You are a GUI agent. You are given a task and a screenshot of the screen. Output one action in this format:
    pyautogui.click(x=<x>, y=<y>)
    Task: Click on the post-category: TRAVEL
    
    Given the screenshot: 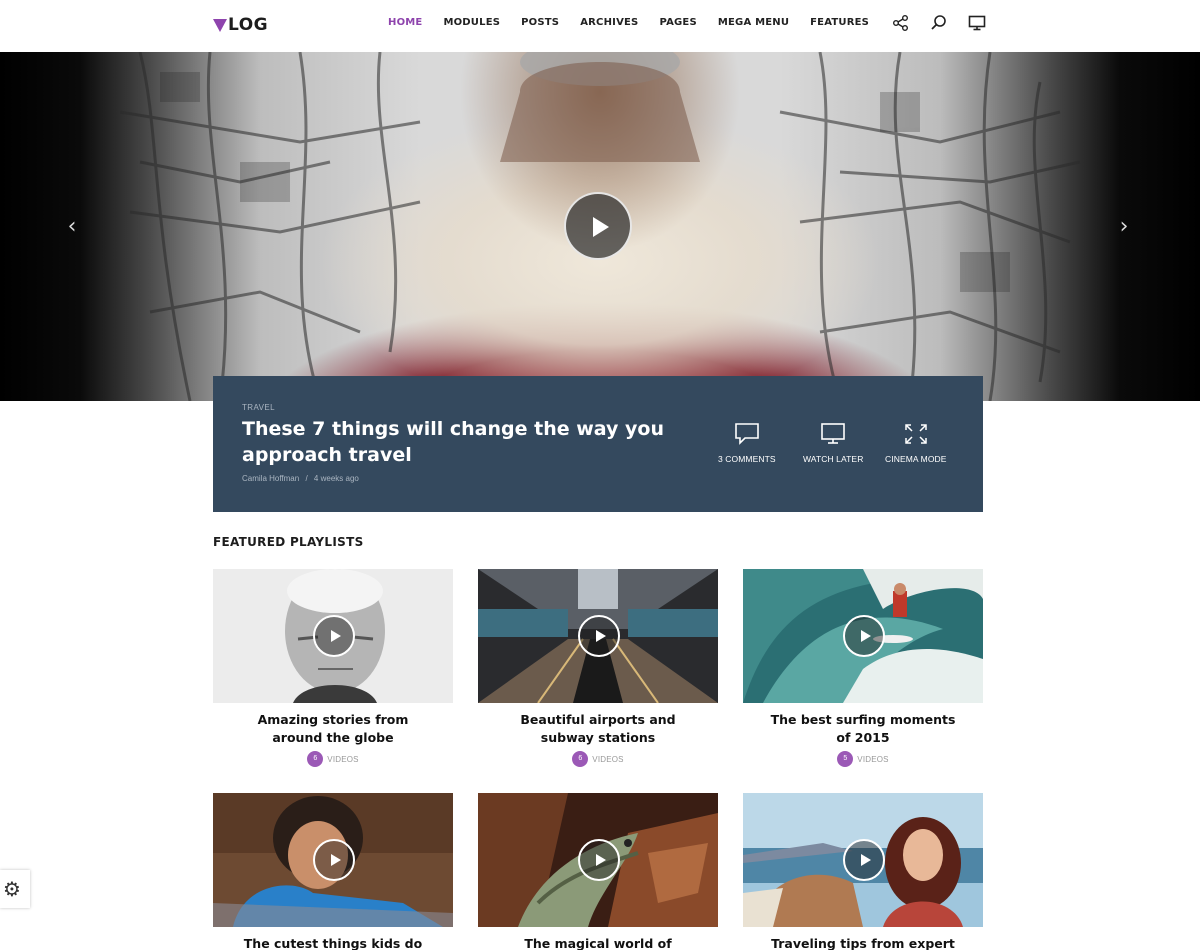 What is the action you would take?
    pyautogui.click(x=258, y=407)
    